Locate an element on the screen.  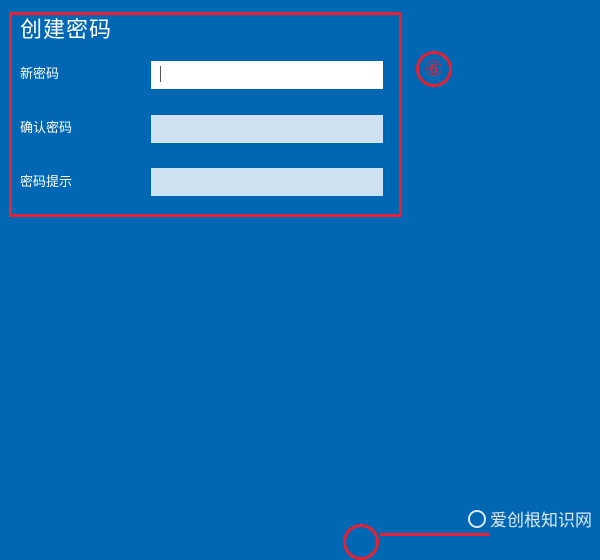
confirm-password-input is located at coordinates (267, 129).